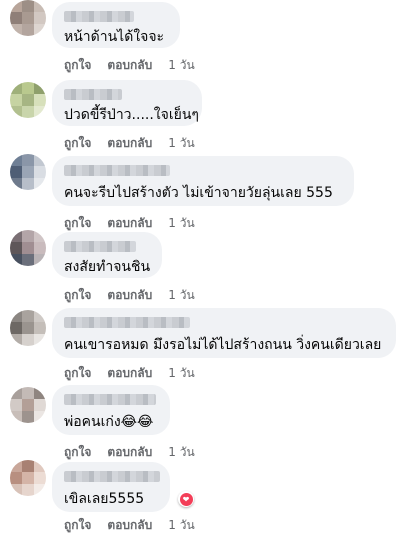 The image size is (411, 537). Describe the element at coordinates (114, 37) in the screenshot. I see `comment-text: หน้าด้านได้ใจจะ` at that location.